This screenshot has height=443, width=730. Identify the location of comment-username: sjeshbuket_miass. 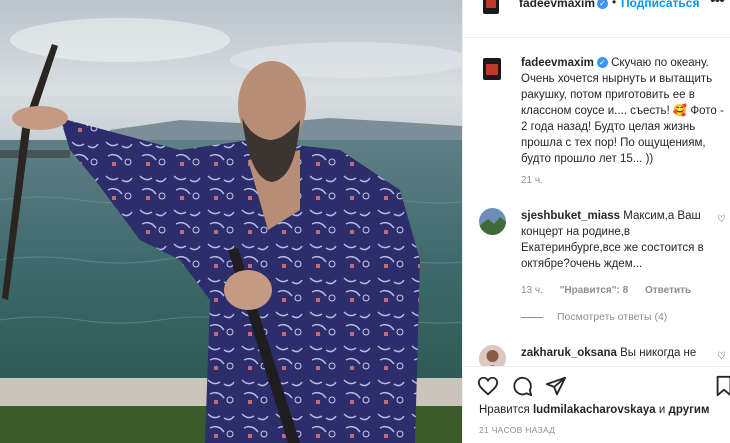
(570, 216).